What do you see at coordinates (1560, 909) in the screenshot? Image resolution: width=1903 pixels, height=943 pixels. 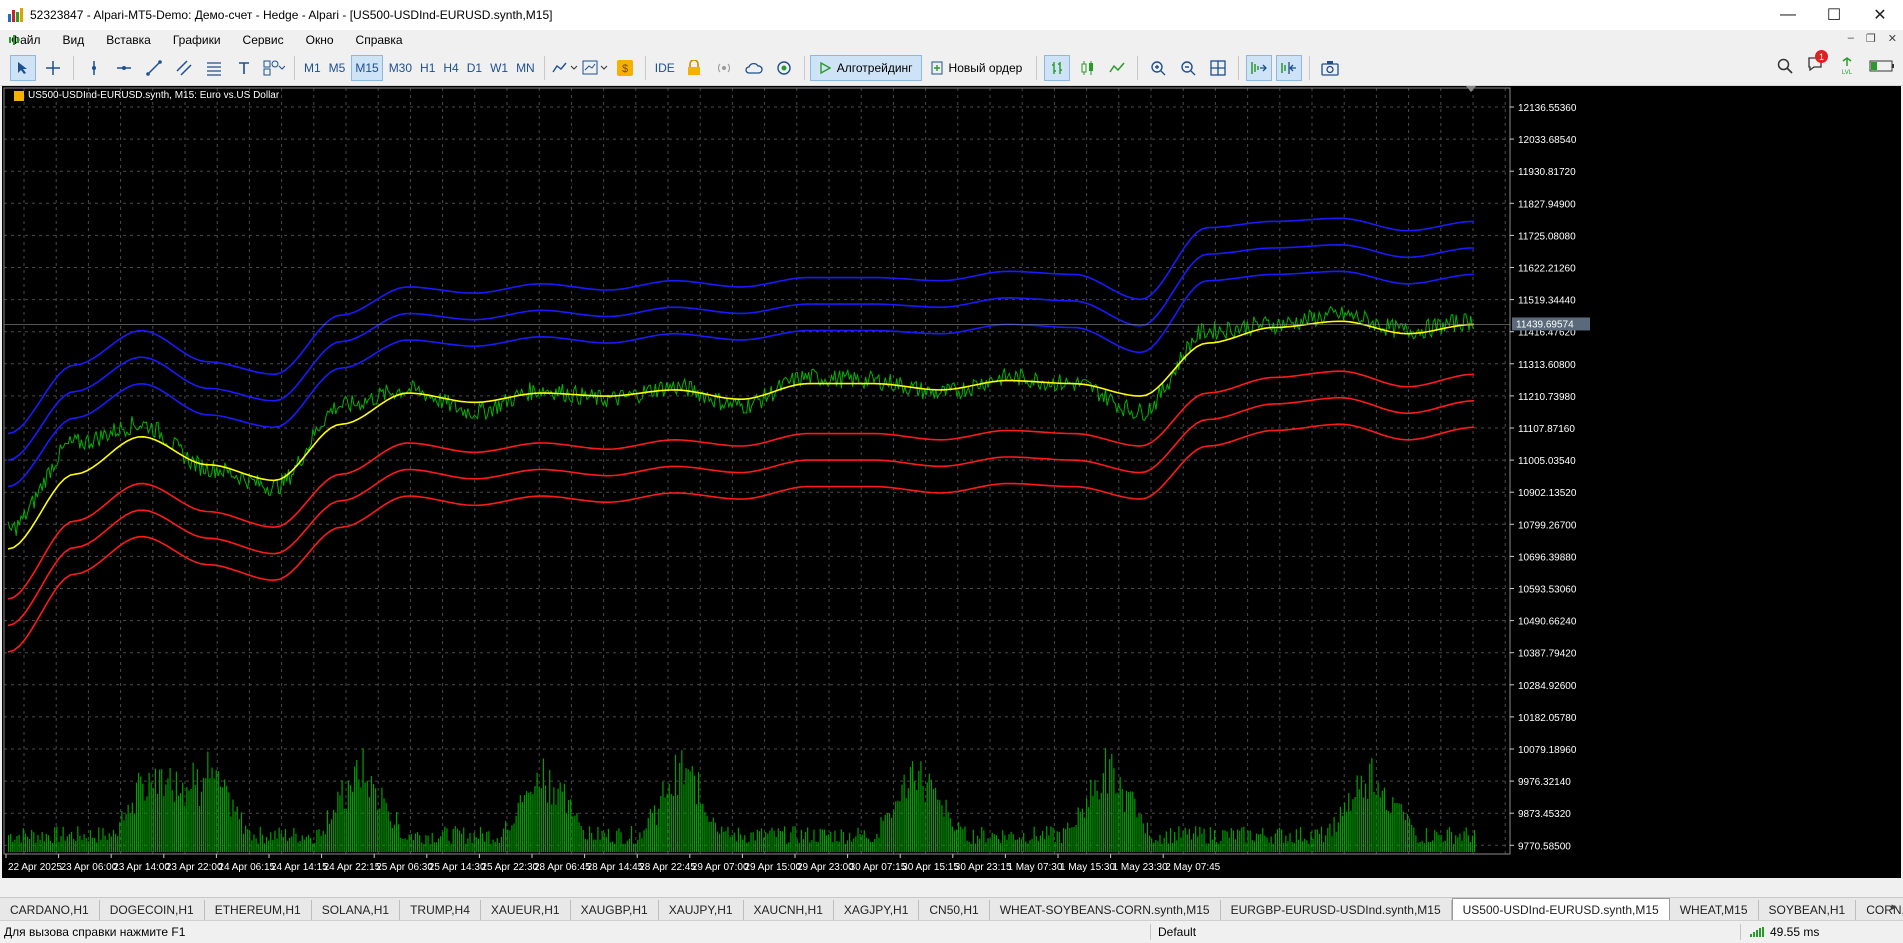 I see `chart-tab: US500-USDInd-EURUSD.synth,M15` at bounding box center [1560, 909].